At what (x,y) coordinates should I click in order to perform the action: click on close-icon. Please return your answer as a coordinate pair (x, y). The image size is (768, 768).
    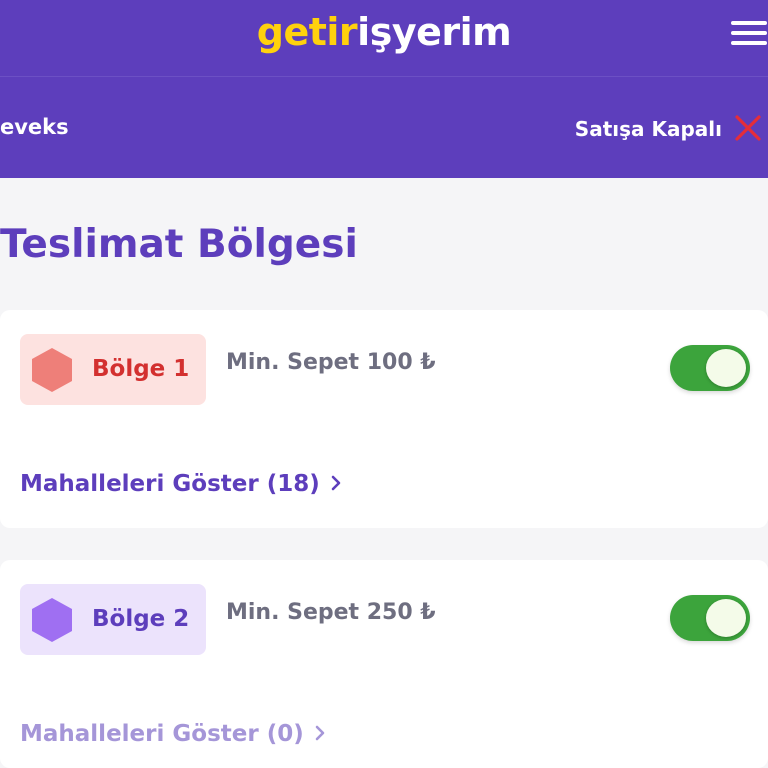
    Looking at the image, I should click on (748, 128).